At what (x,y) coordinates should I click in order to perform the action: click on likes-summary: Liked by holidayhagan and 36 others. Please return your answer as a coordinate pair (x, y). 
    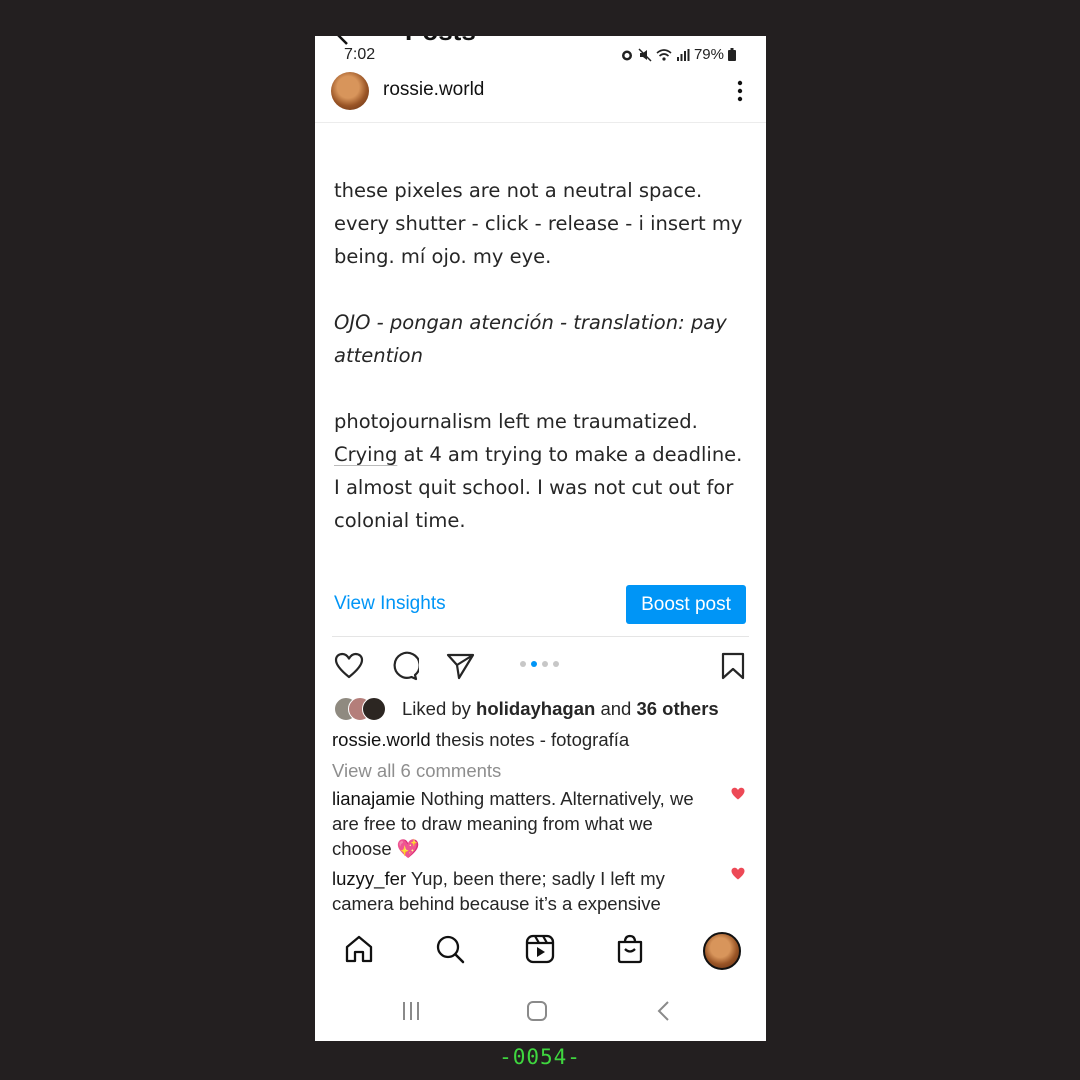
    Looking at the image, I should click on (560, 709).